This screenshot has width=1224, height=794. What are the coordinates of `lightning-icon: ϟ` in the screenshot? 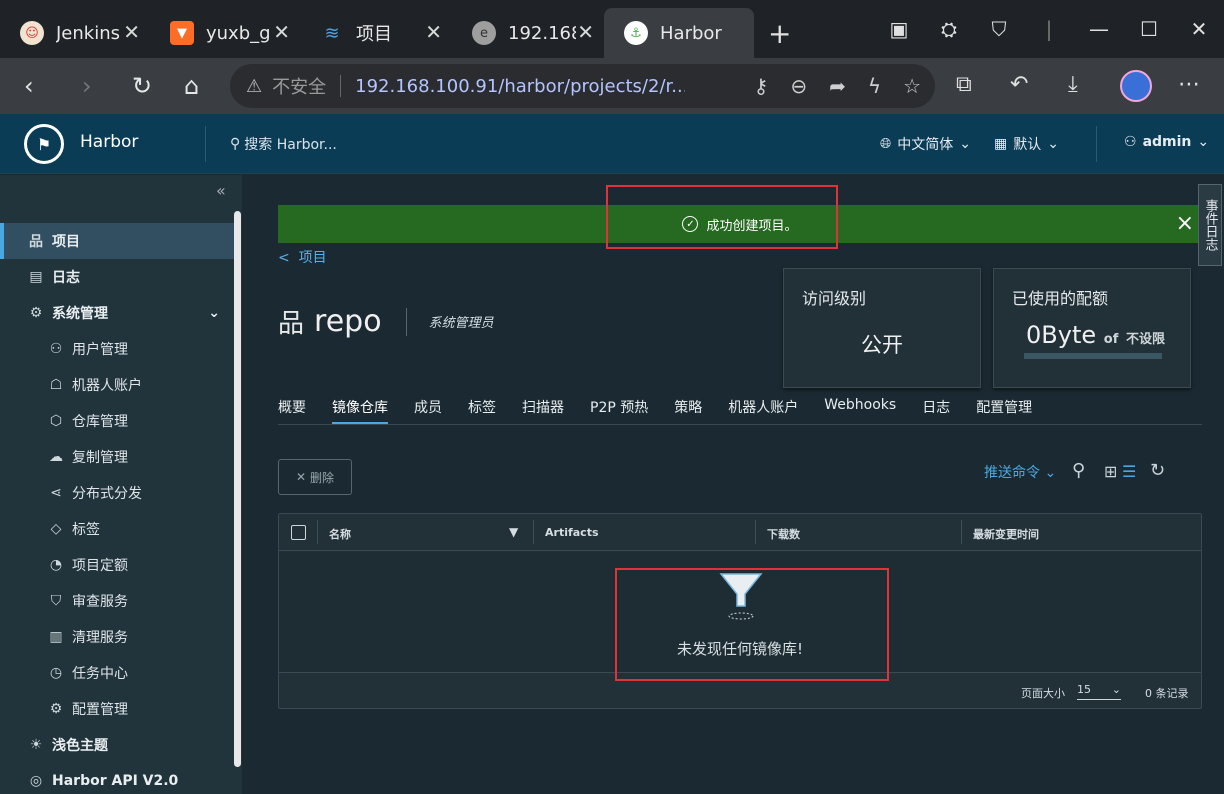 It's located at (874, 86).